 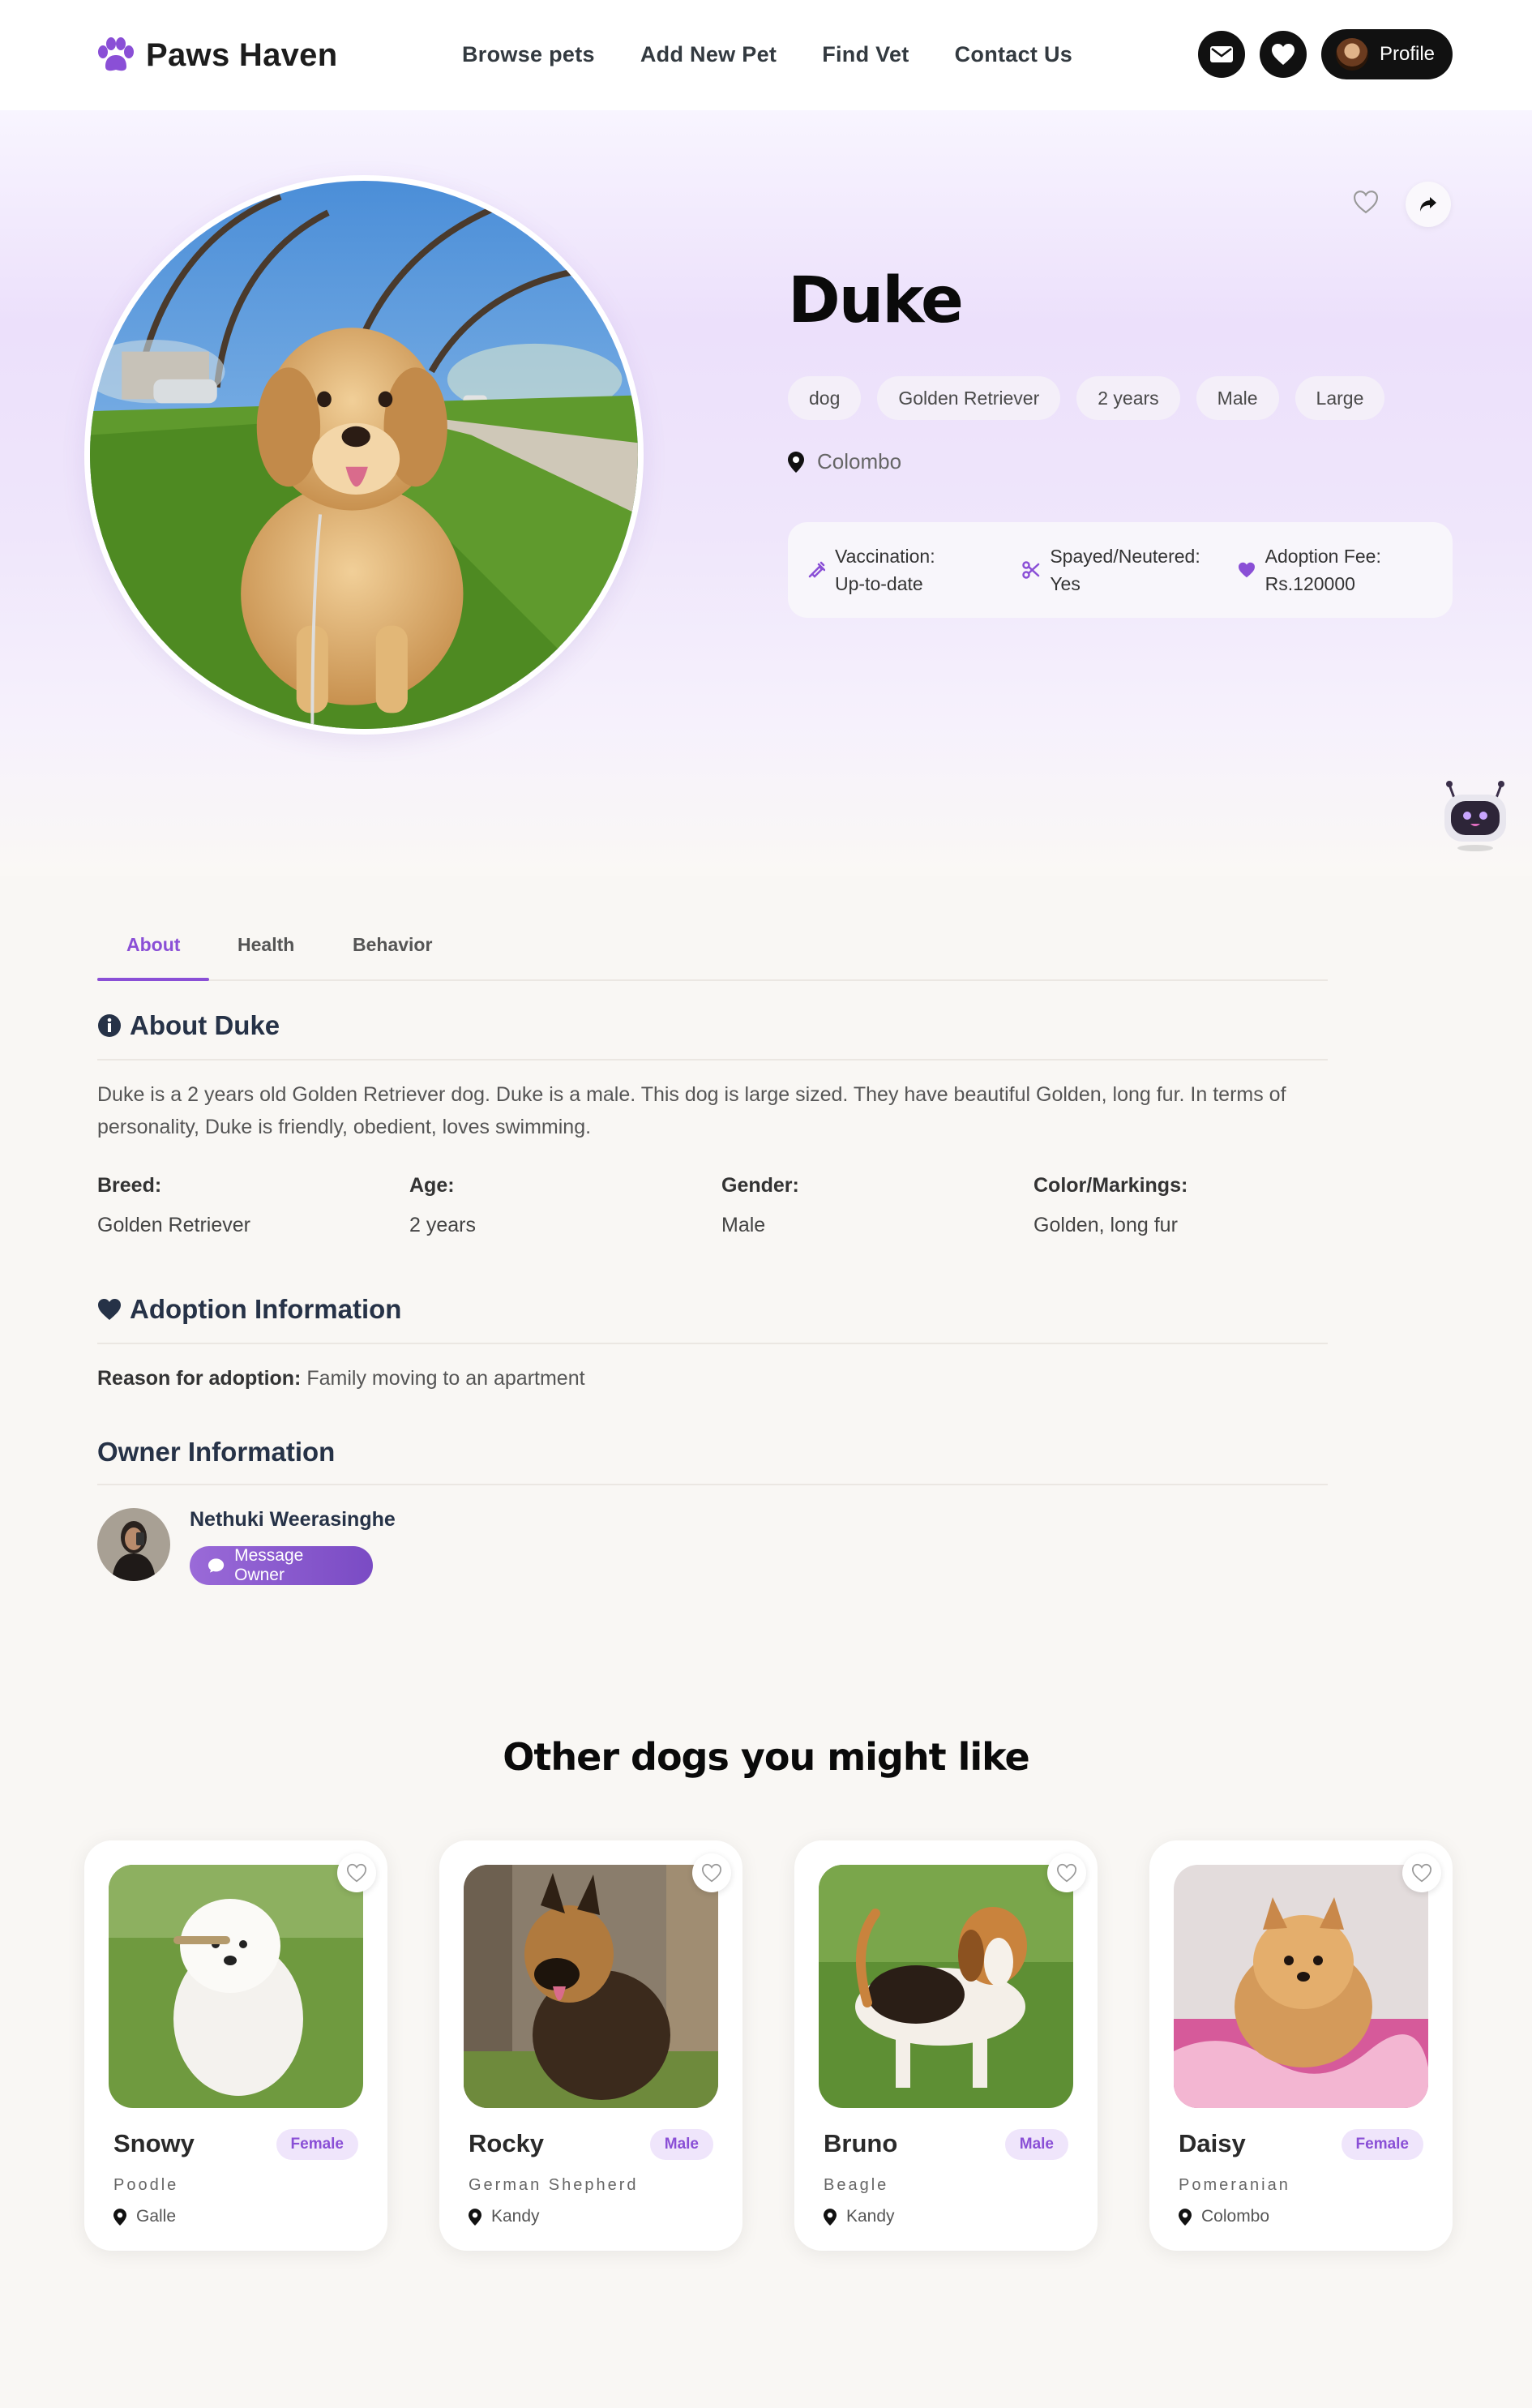 What do you see at coordinates (173, 1225) in the screenshot?
I see `fact-value: Golden Retriever` at bounding box center [173, 1225].